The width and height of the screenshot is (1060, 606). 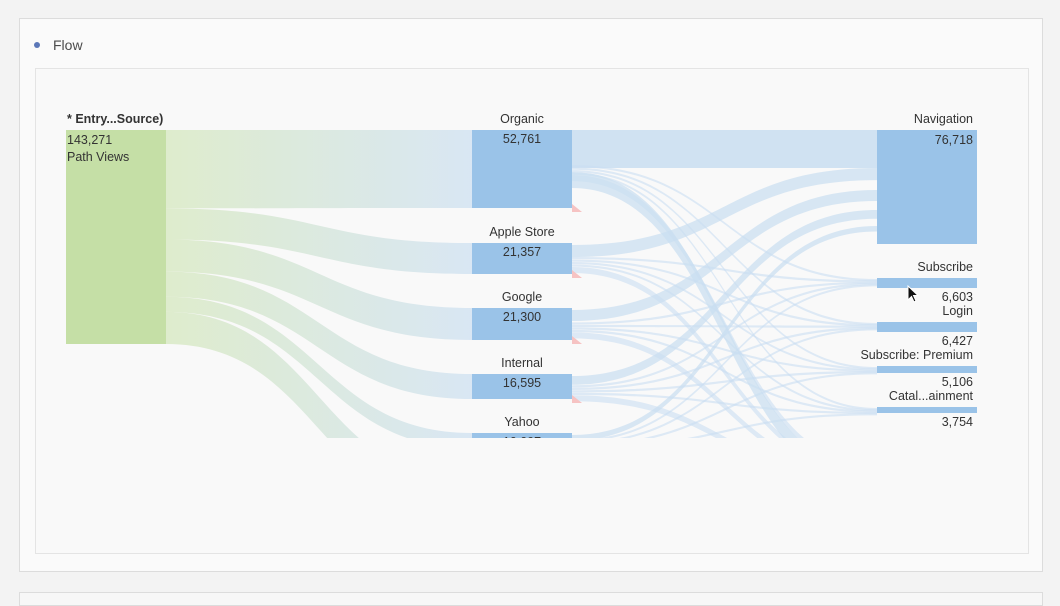 I want to click on middle-node-label-2: Google, so click(x=522, y=297).